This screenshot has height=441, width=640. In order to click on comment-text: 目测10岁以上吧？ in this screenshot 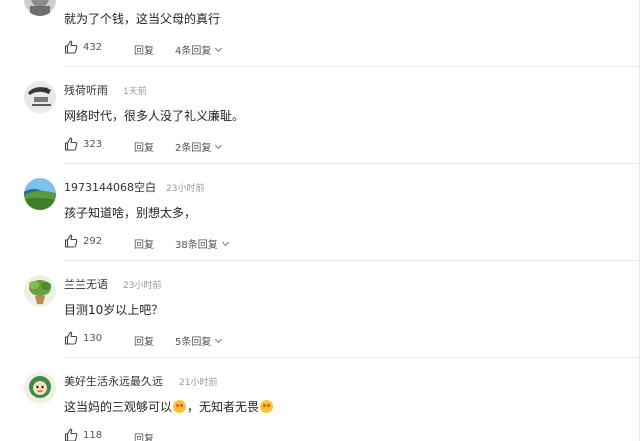, I will do `click(114, 310)`.